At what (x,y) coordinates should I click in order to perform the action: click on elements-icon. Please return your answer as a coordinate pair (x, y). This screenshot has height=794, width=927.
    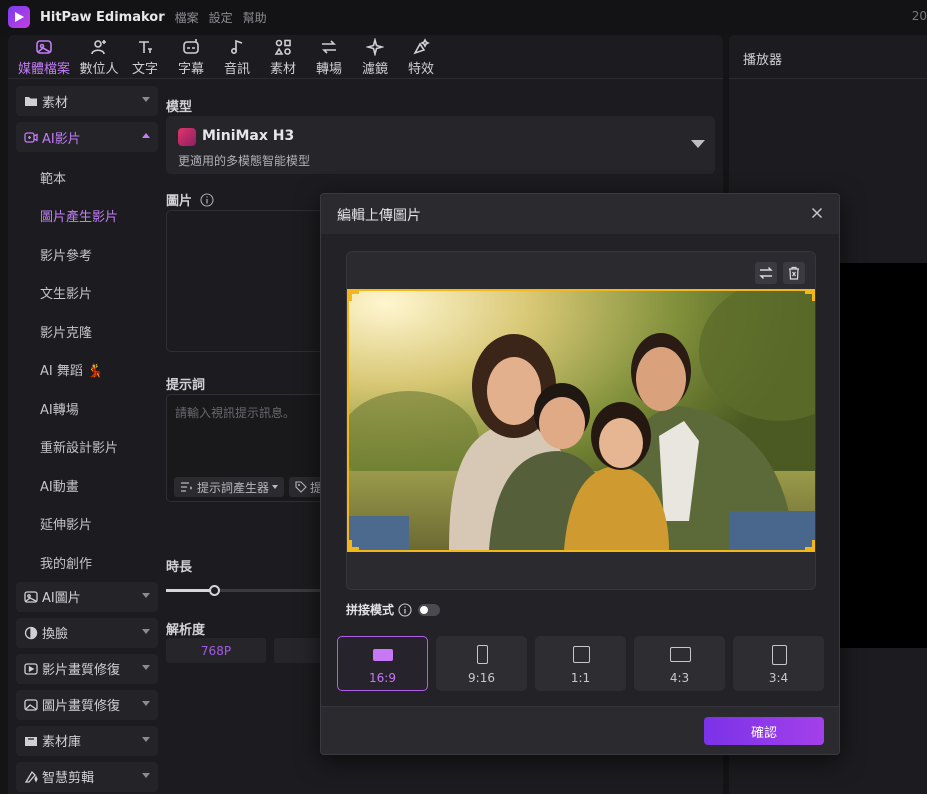
    Looking at the image, I should click on (282, 47).